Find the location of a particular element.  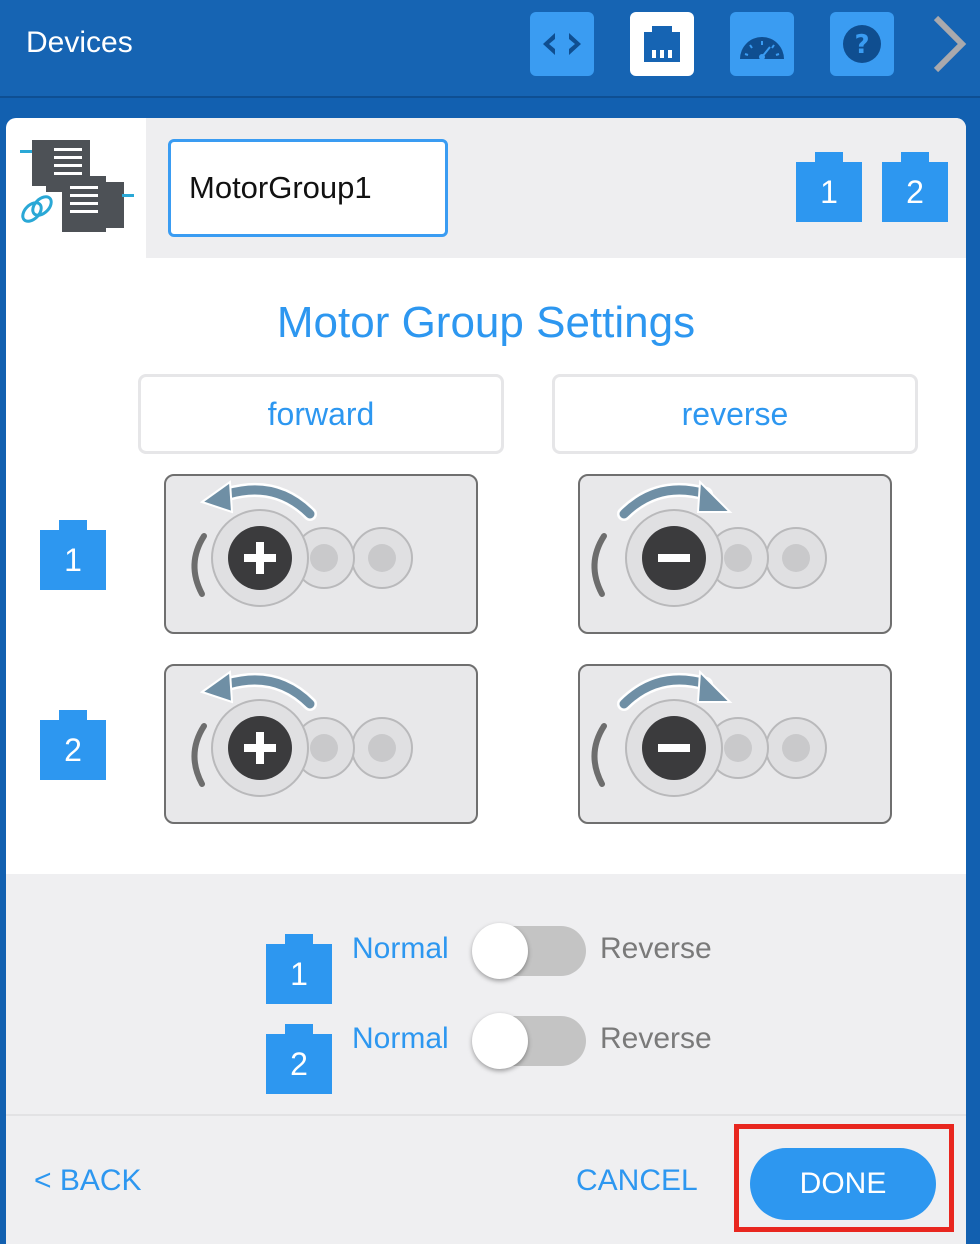

toggle-1-switch is located at coordinates (529, 951).